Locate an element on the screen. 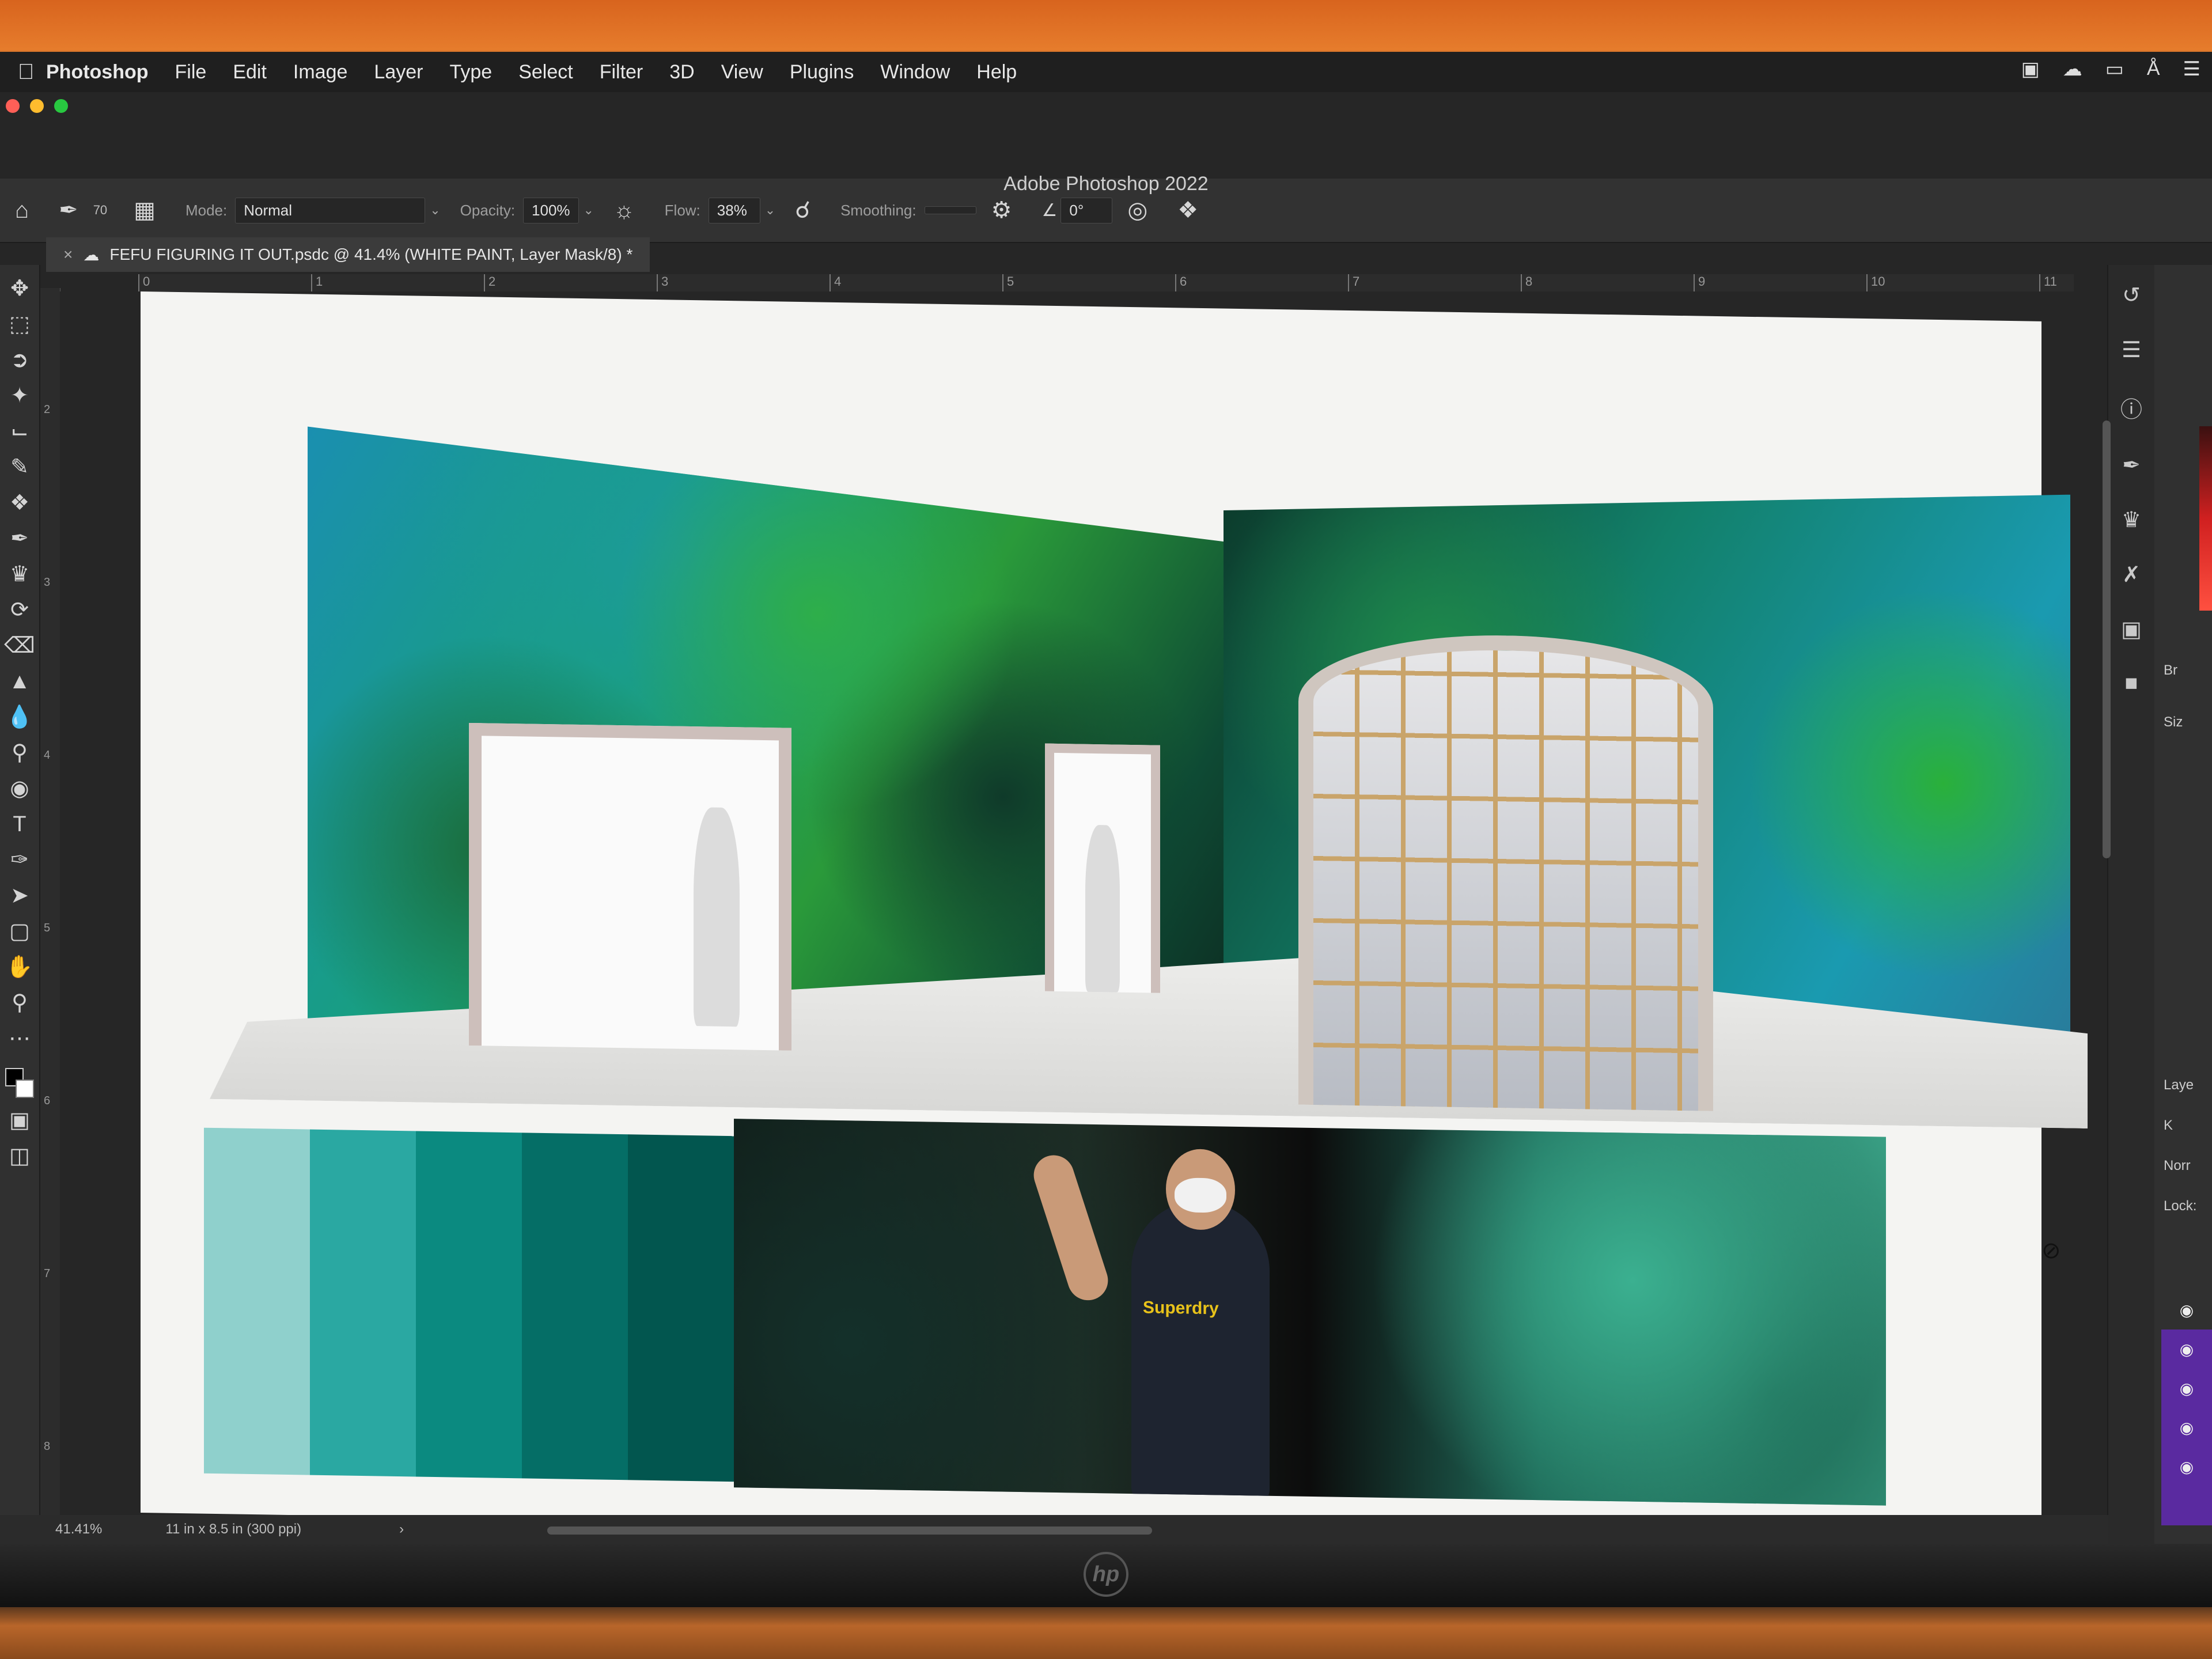 The image size is (2212, 1659). menu-filter: Filter is located at coordinates (621, 72).